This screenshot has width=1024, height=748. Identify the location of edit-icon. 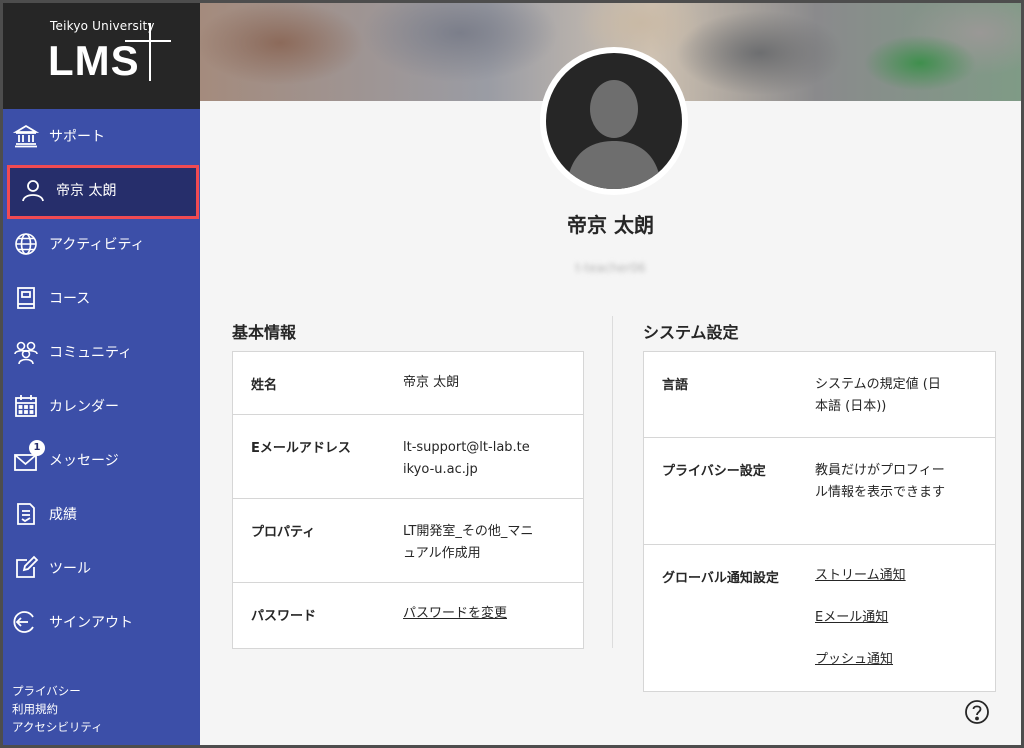
(27, 566).